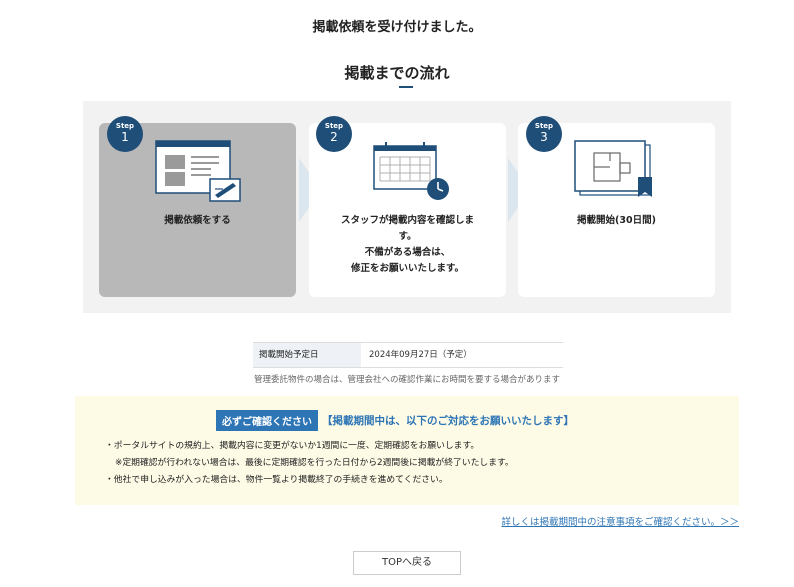  I want to click on step-badge-2: Step 2, so click(334, 134).